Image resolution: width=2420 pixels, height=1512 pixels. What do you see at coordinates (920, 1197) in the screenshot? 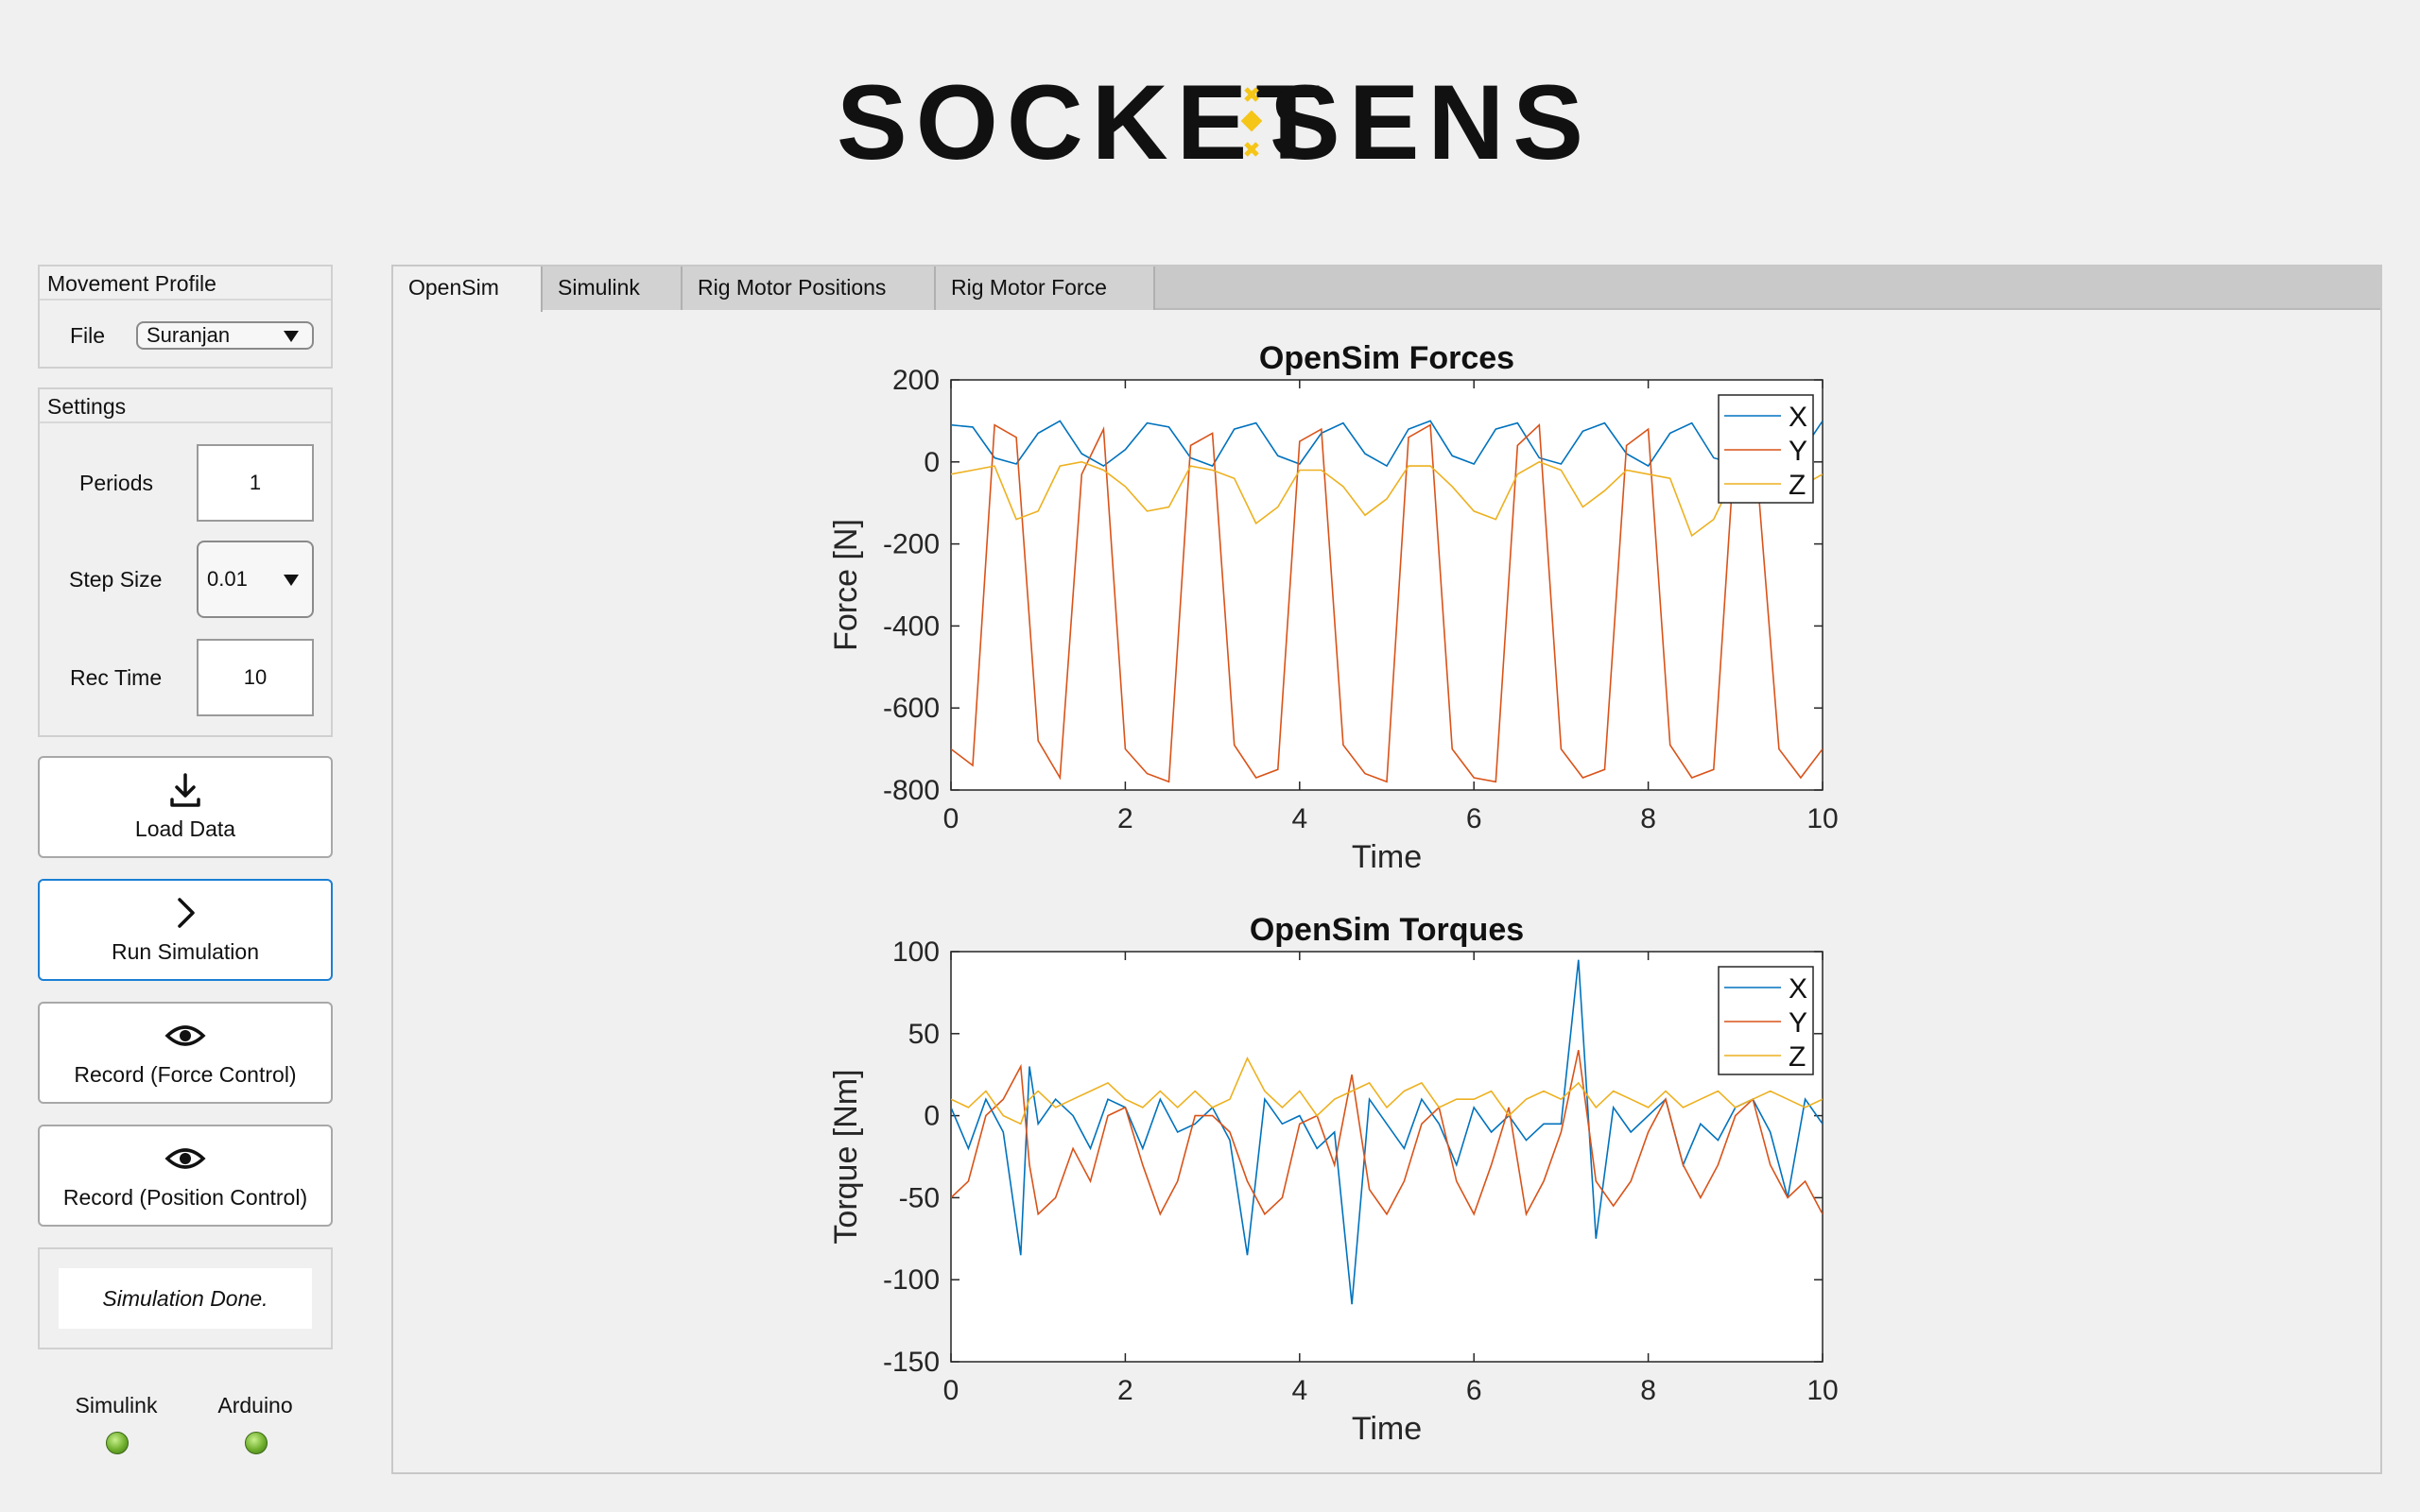
I see `y-tick-label: -50` at bounding box center [920, 1197].